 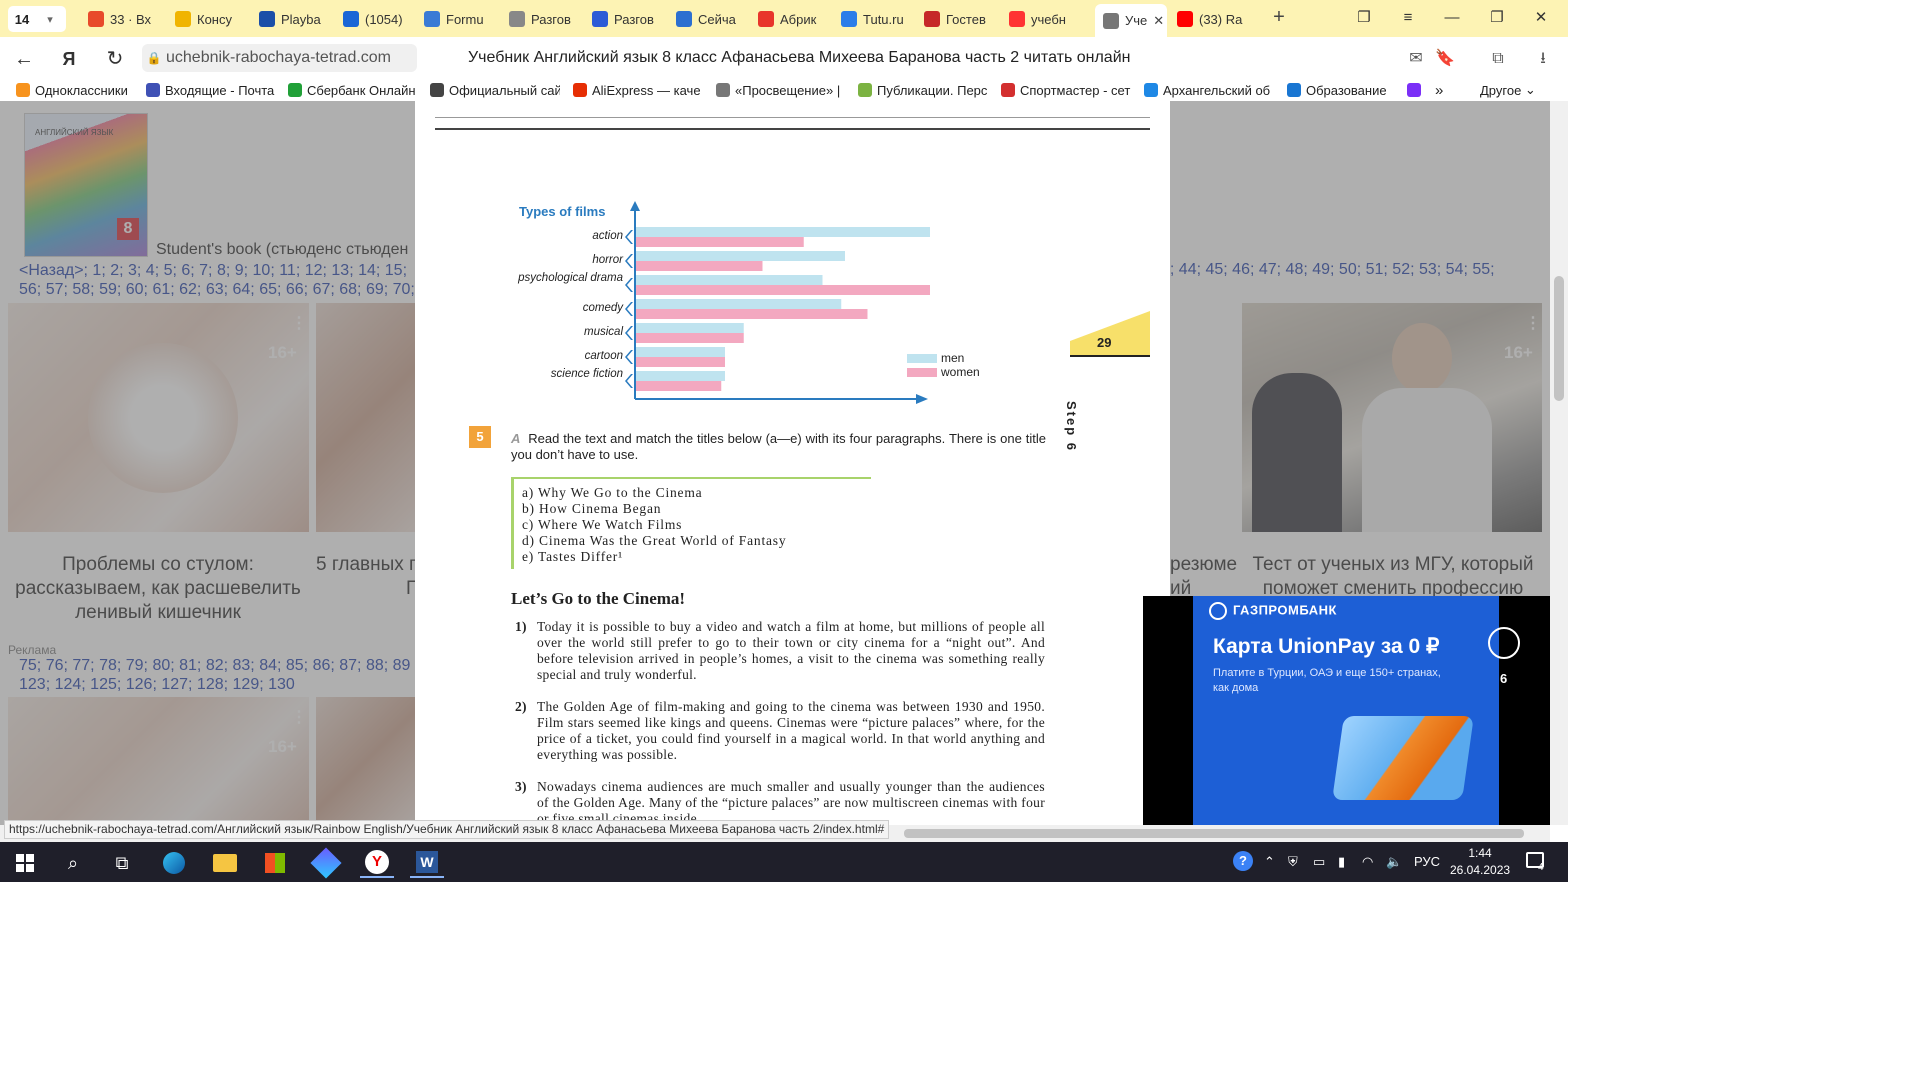 I want to click on language-indicator: РУС, so click(x=1427, y=861).